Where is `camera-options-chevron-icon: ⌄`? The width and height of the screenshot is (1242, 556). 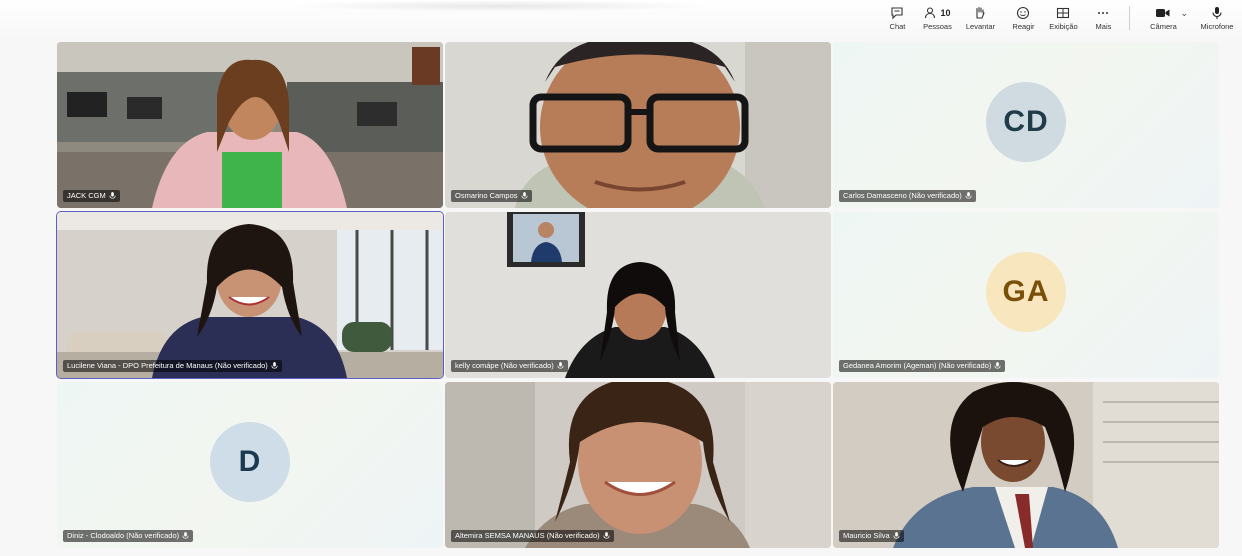 camera-options-chevron-icon: ⌄ is located at coordinates (1184, 13).